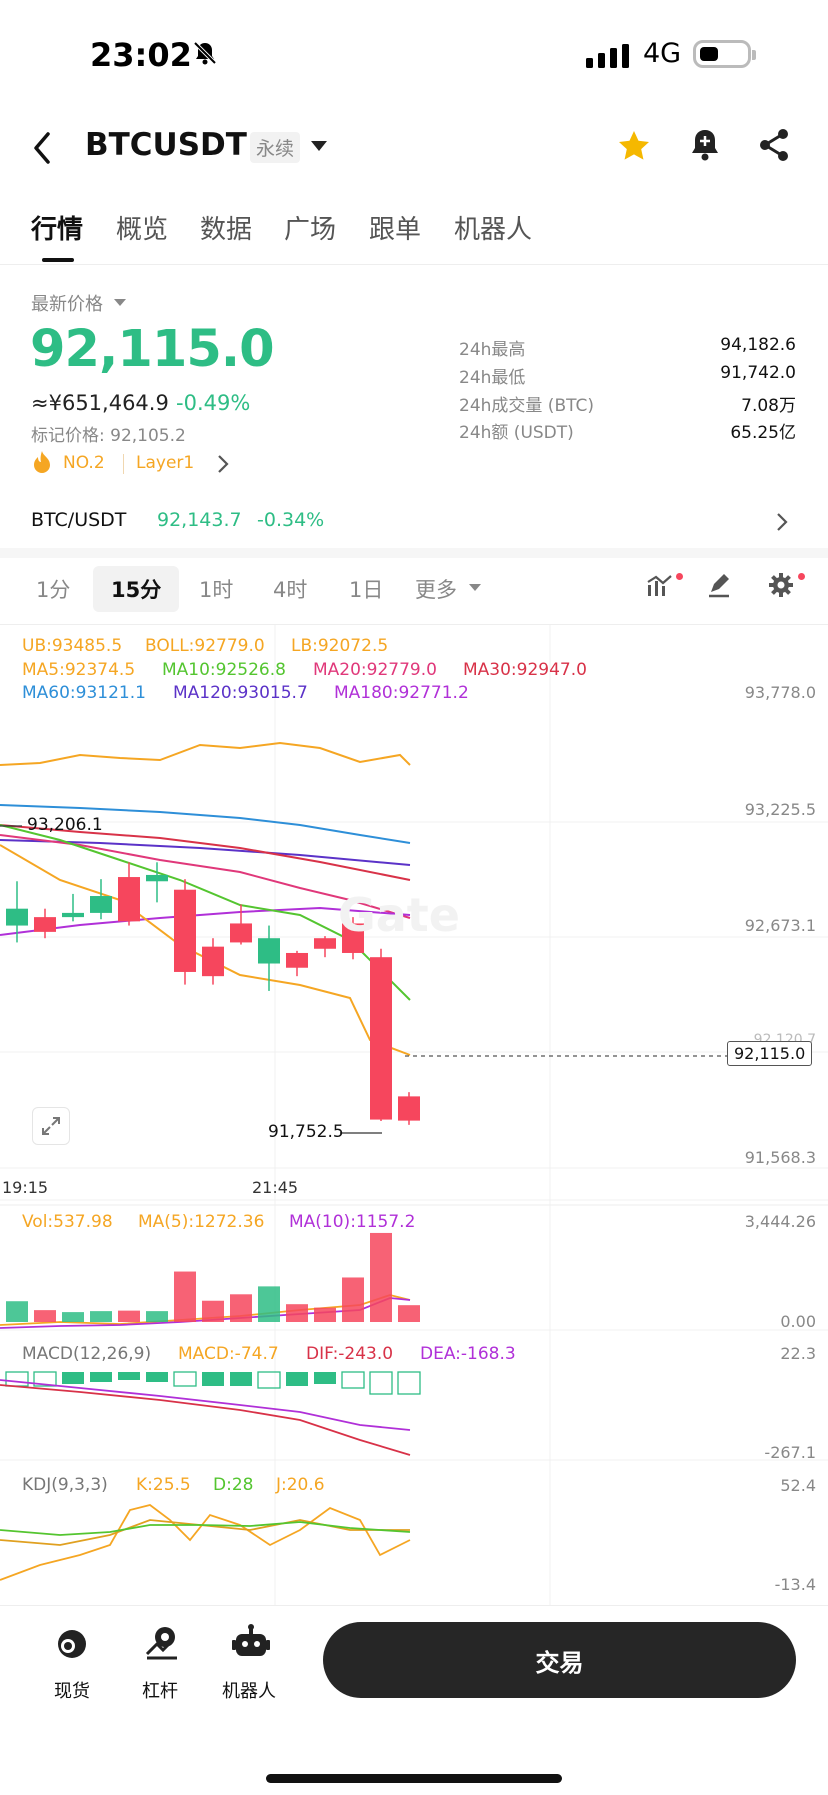  Describe the element at coordinates (67, 303) in the screenshot. I see `latest-price-label: 最新价格` at that location.